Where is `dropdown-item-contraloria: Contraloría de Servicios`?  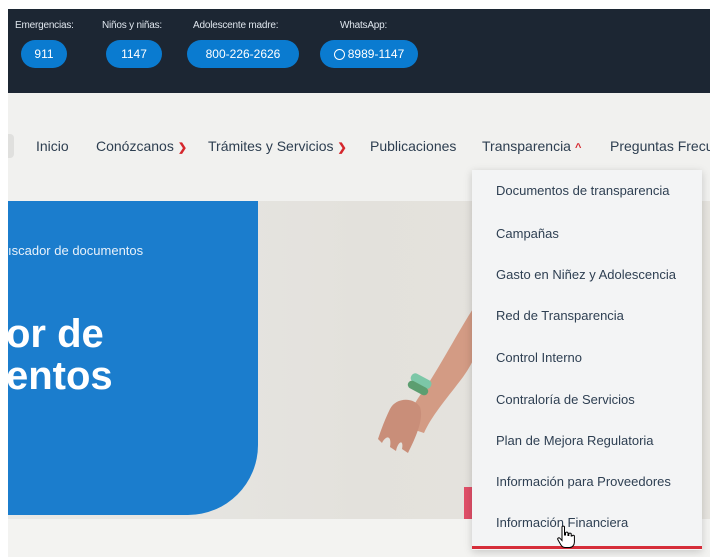 dropdown-item-contraloria: Contraloría de Servicios is located at coordinates (565, 399).